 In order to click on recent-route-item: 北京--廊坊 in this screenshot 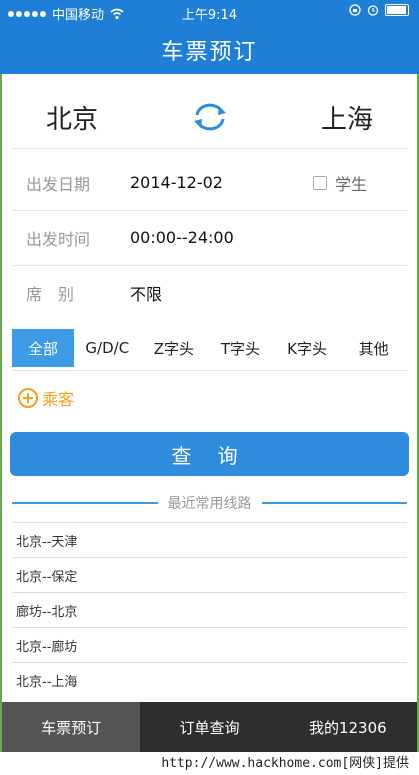, I will do `click(209, 644)`.